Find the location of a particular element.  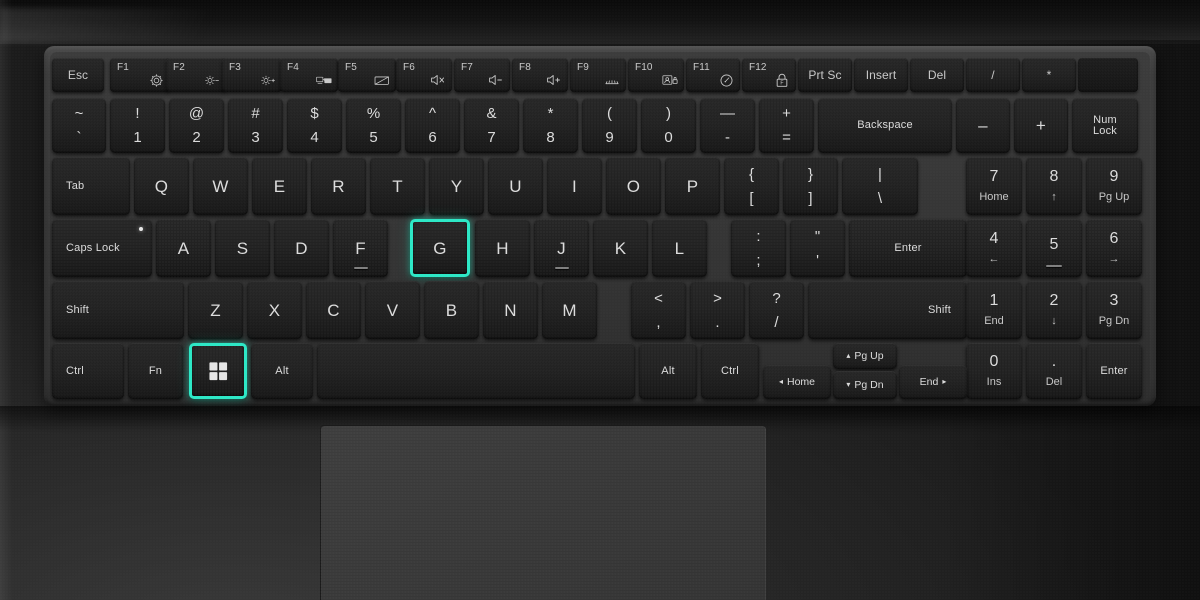

key-f2: F2 is located at coordinates (196, 75).